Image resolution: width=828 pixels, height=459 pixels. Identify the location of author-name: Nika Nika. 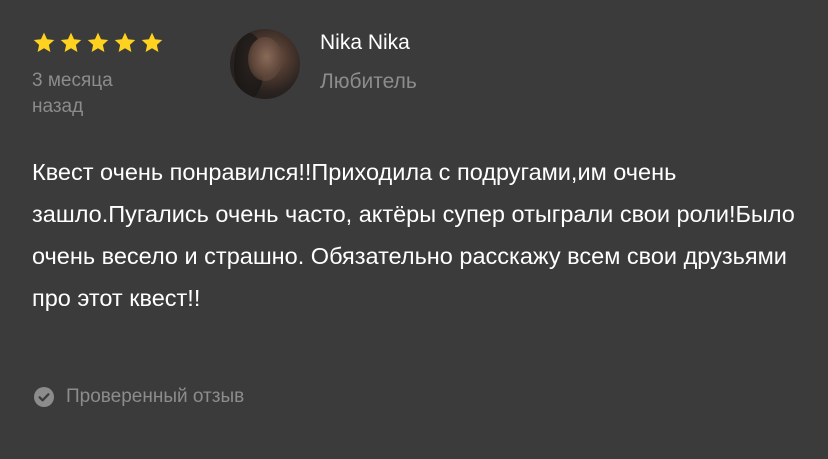
(365, 43).